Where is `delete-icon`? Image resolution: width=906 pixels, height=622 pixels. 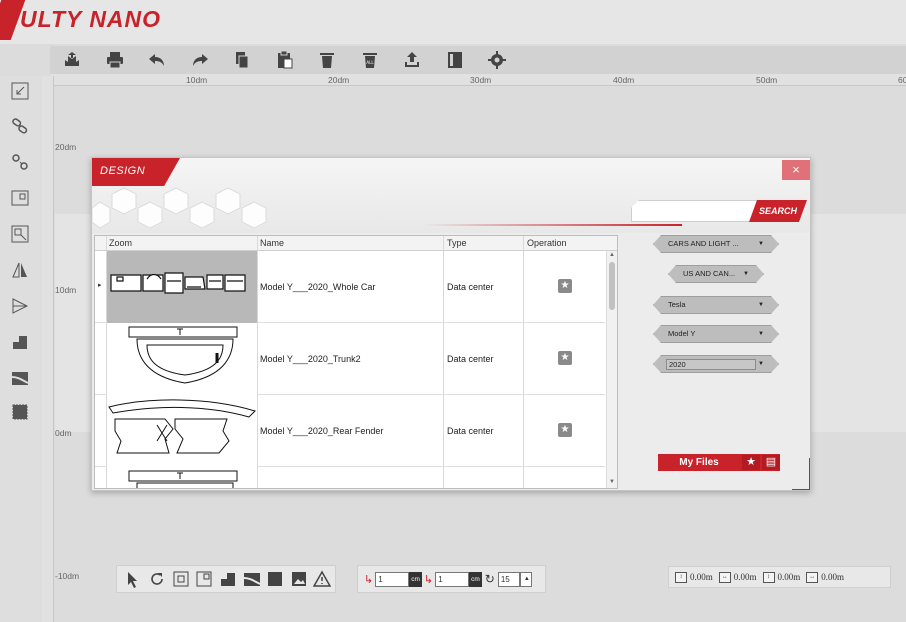
delete-icon is located at coordinates (327, 60).